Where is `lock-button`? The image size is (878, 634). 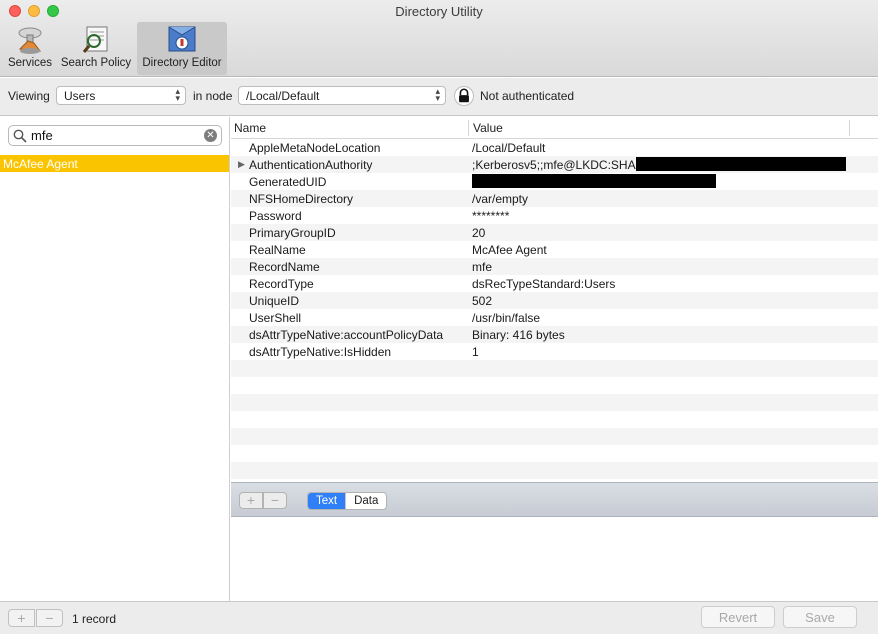
lock-button is located at coordinates (464, 96).